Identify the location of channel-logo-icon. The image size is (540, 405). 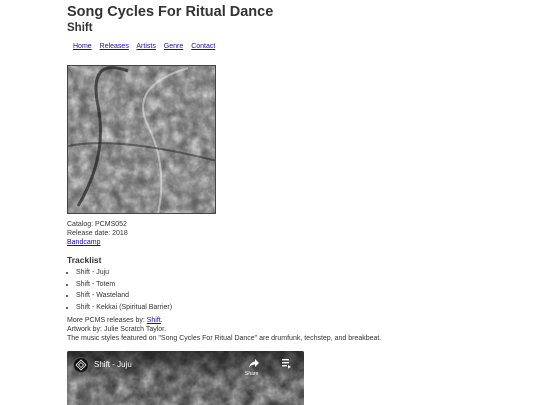
(81, 365).